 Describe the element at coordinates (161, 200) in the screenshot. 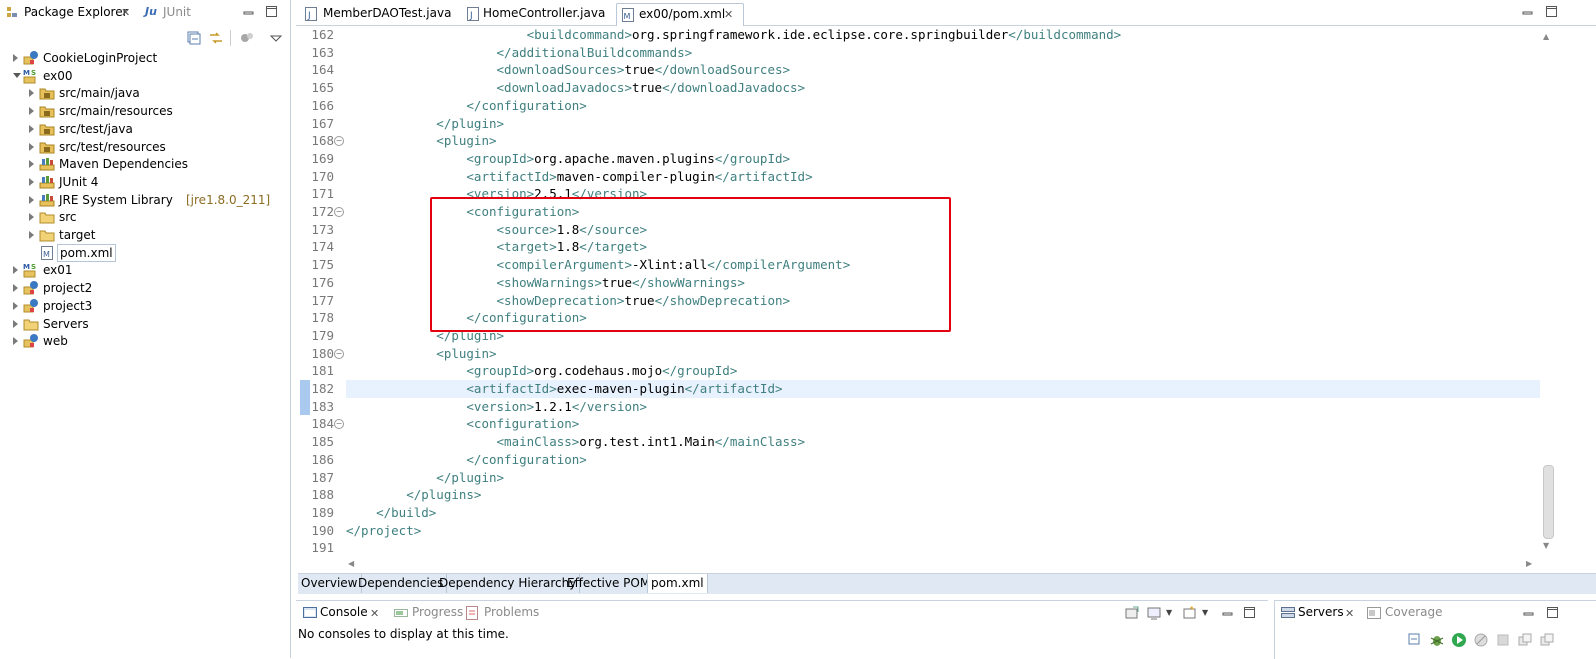

I see `tree-item: JRE System Library [jre1.8.0_211]` at that location.